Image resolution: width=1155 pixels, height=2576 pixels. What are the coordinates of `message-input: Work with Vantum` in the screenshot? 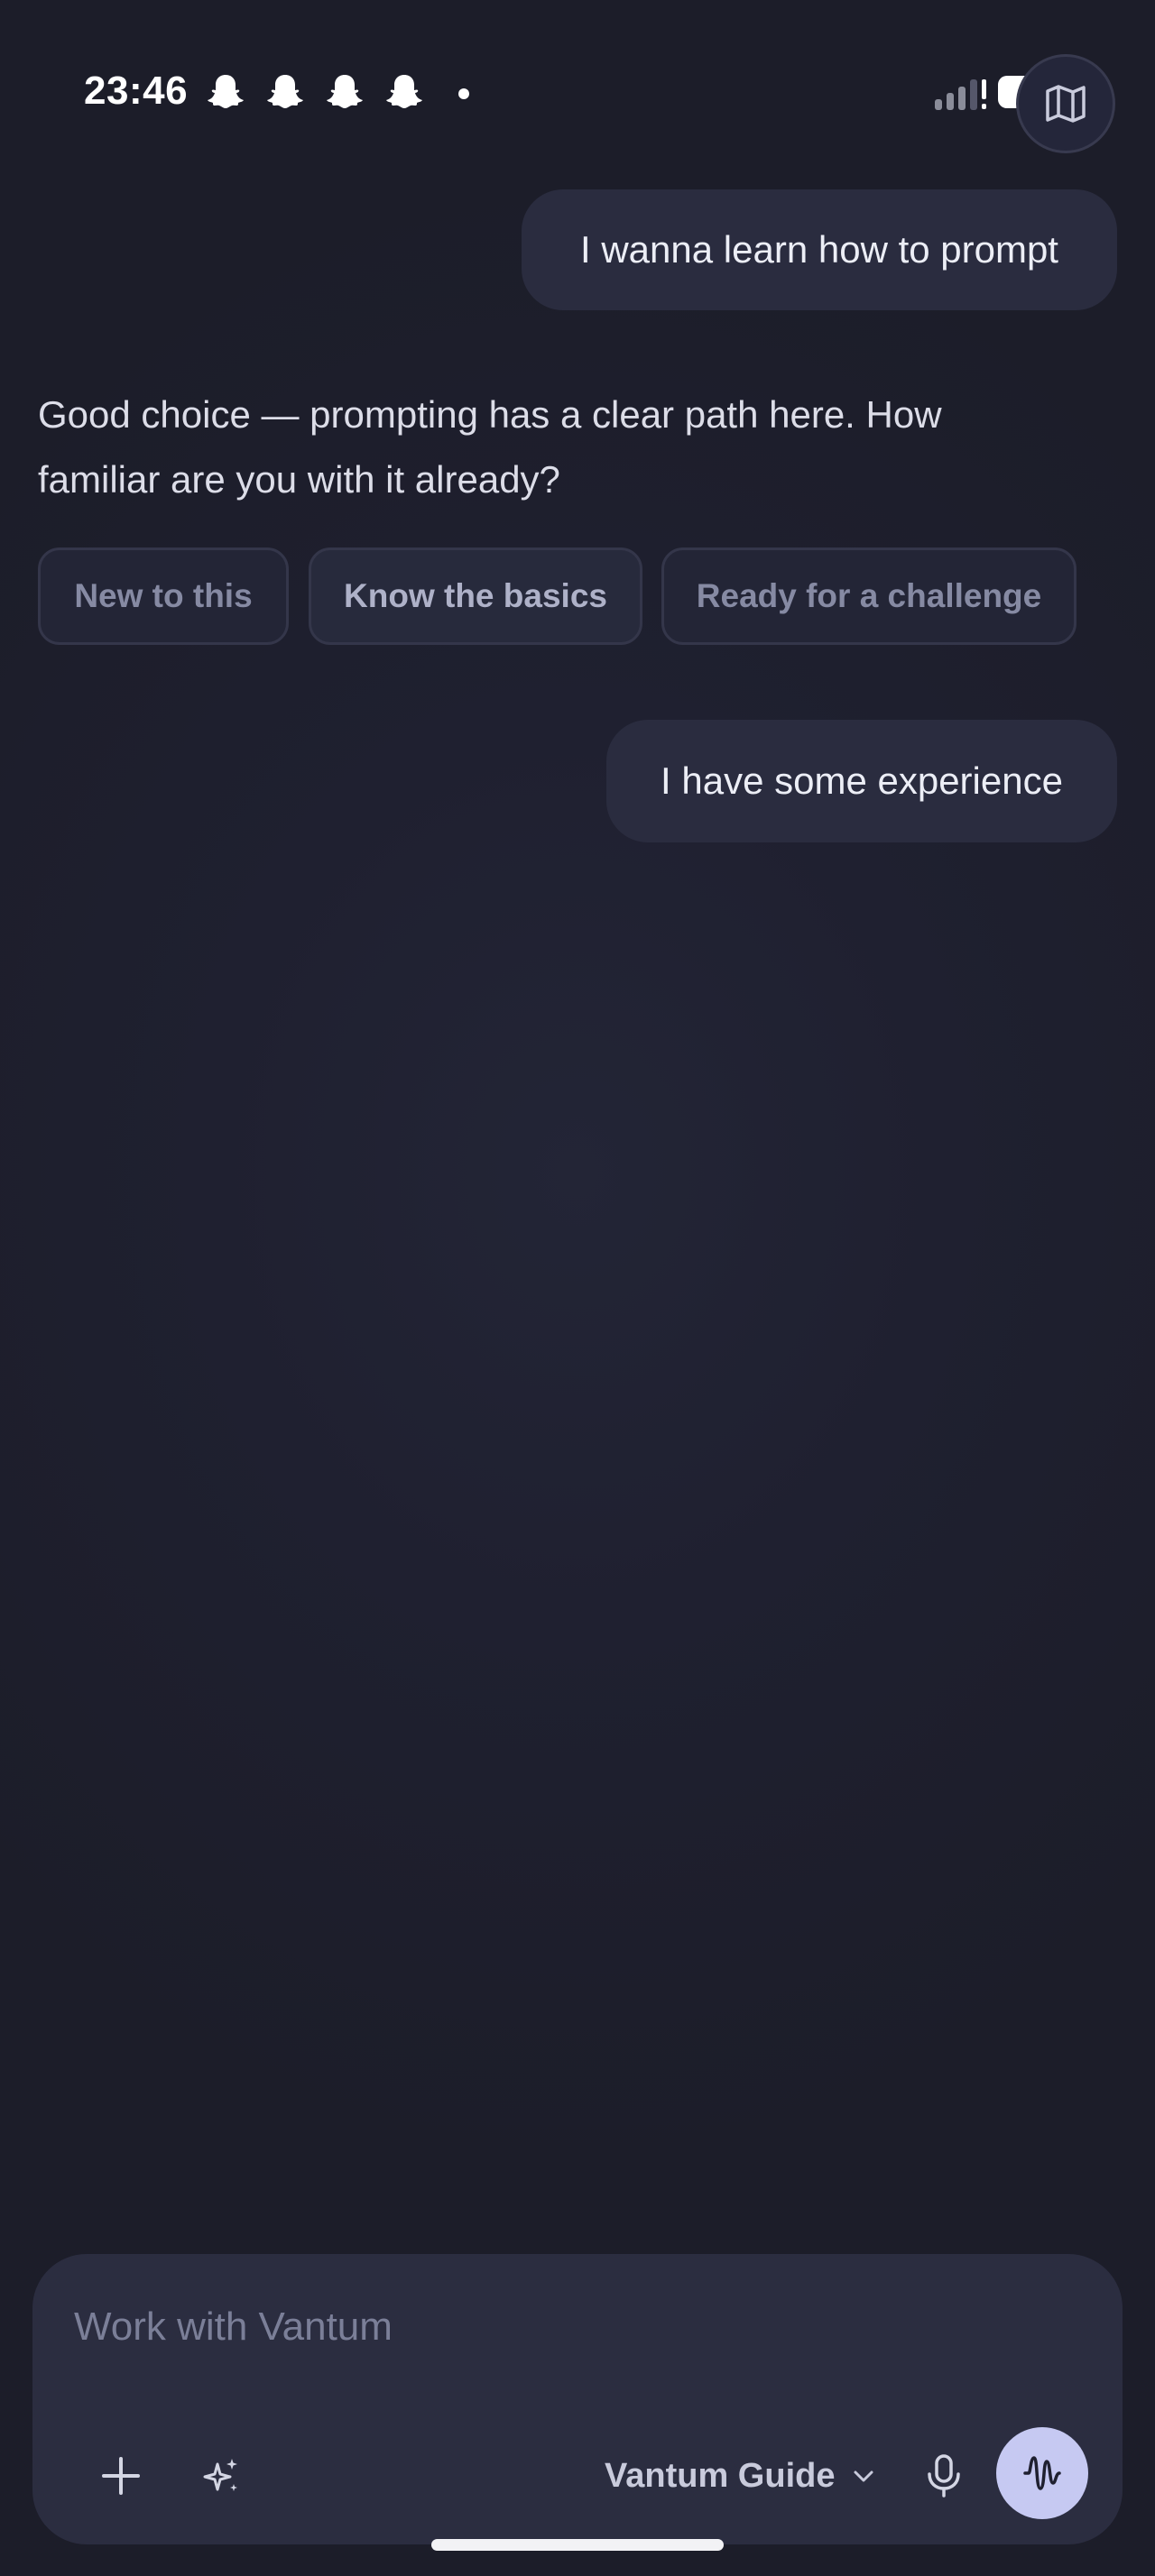 It's located at (233, 2327).